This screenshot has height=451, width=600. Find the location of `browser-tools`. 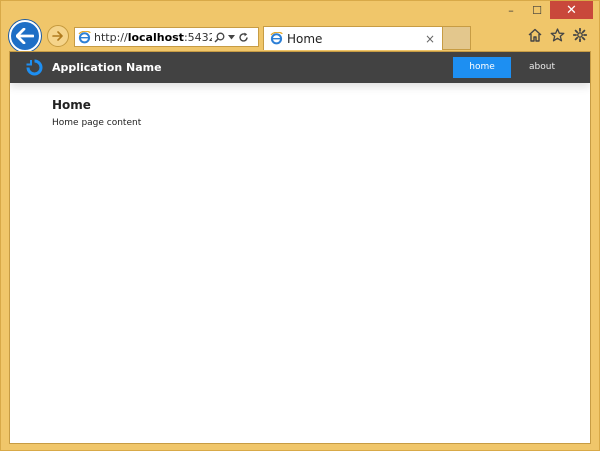

browser-tools is located at coordinates (557, 35).